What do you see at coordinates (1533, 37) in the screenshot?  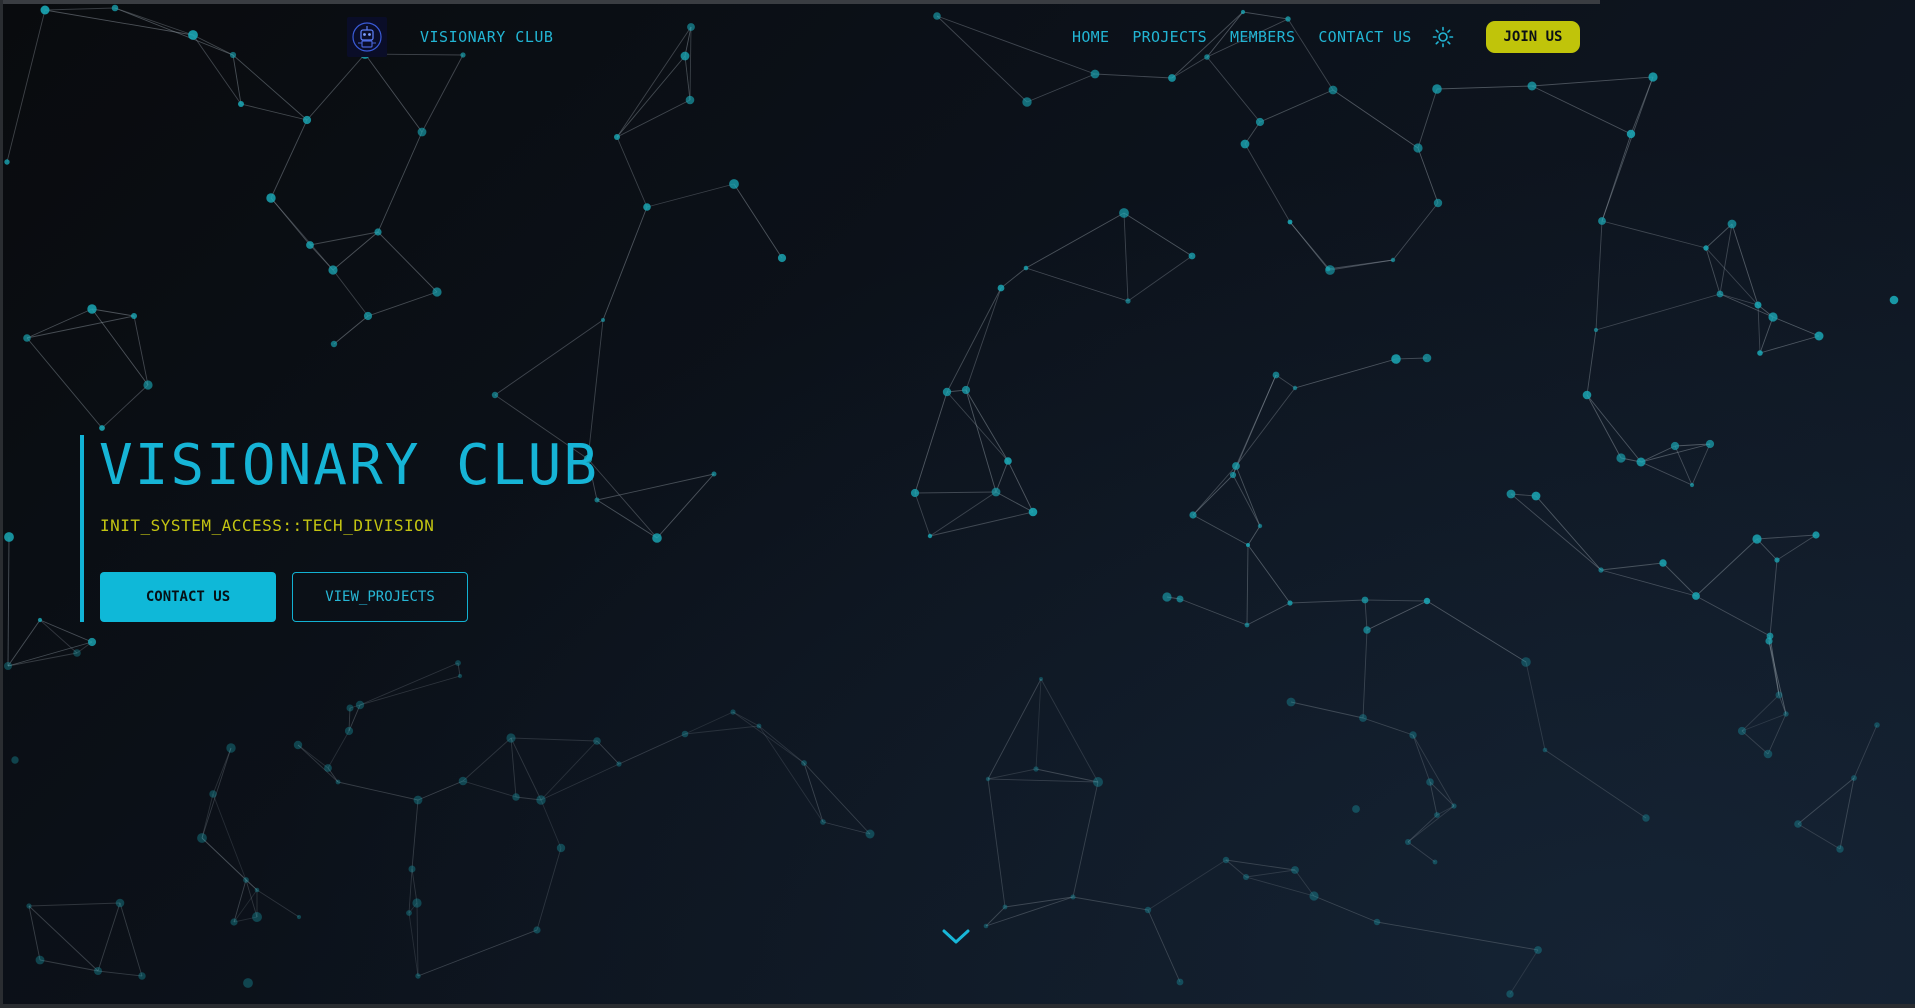 I see `join-us-button: JOIN US` at bounding box center [1533, 37].